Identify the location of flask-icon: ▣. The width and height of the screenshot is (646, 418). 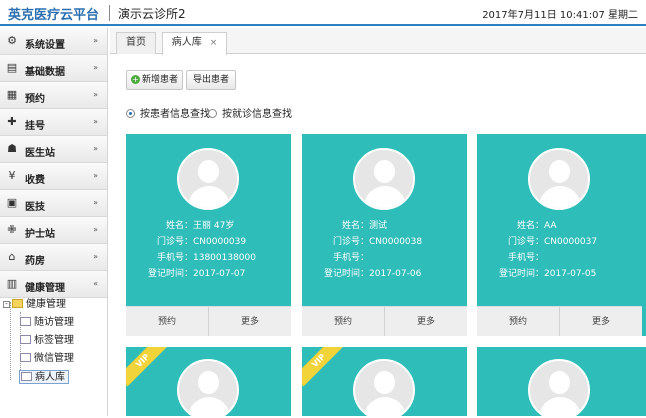
(12, 202).